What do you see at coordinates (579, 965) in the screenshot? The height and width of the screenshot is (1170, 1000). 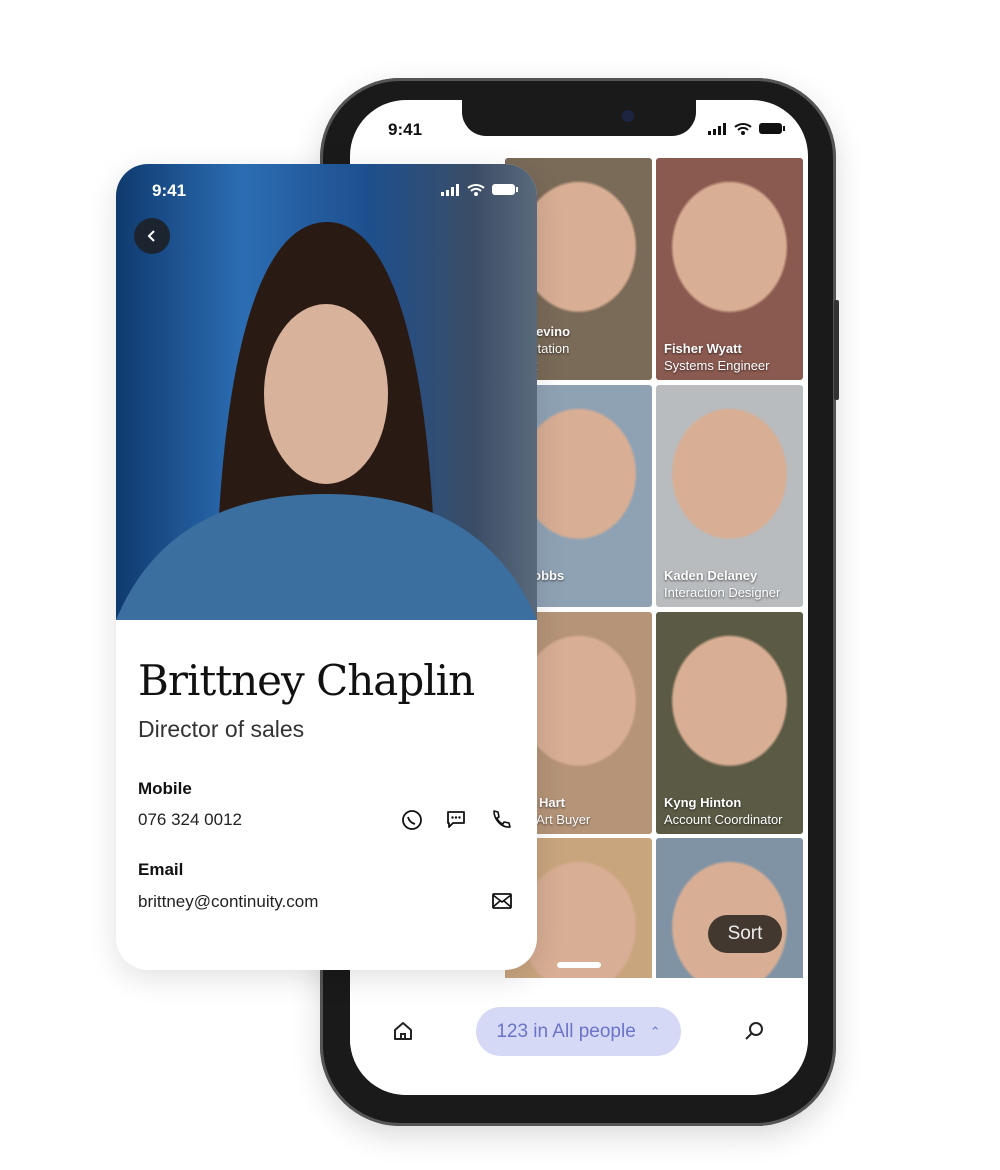 I see `home-indicator` at bounding box center [579, 965].